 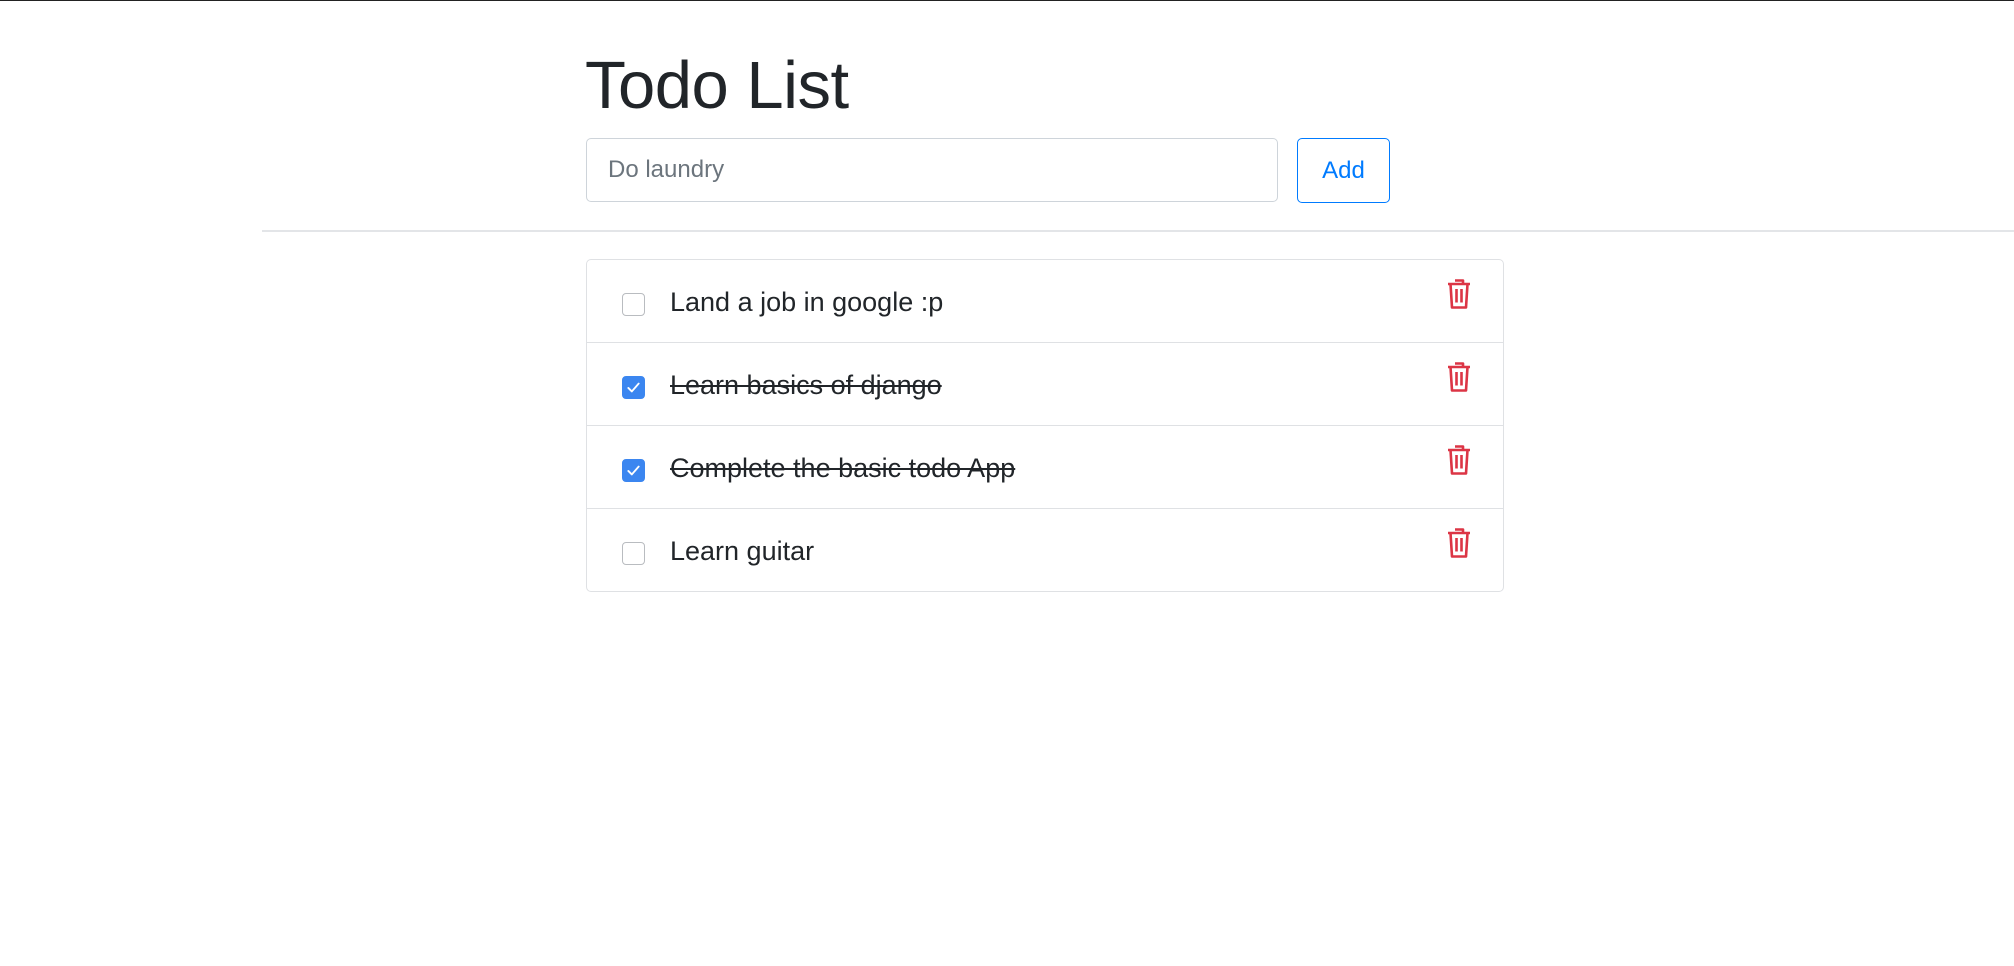 What do you see at coordinates (1007, 0) in the screenshot?
I see `window-top-border` at bounding box center [1007, 0].